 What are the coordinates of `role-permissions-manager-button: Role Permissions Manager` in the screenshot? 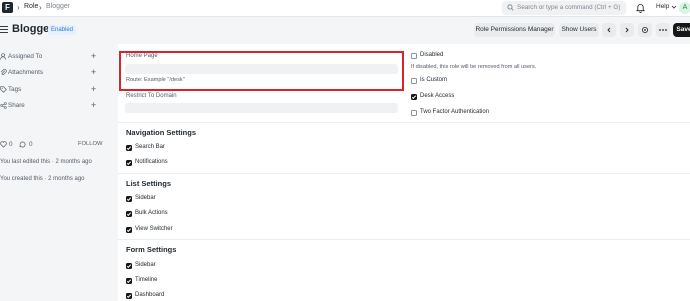 It's located at (514, 30).